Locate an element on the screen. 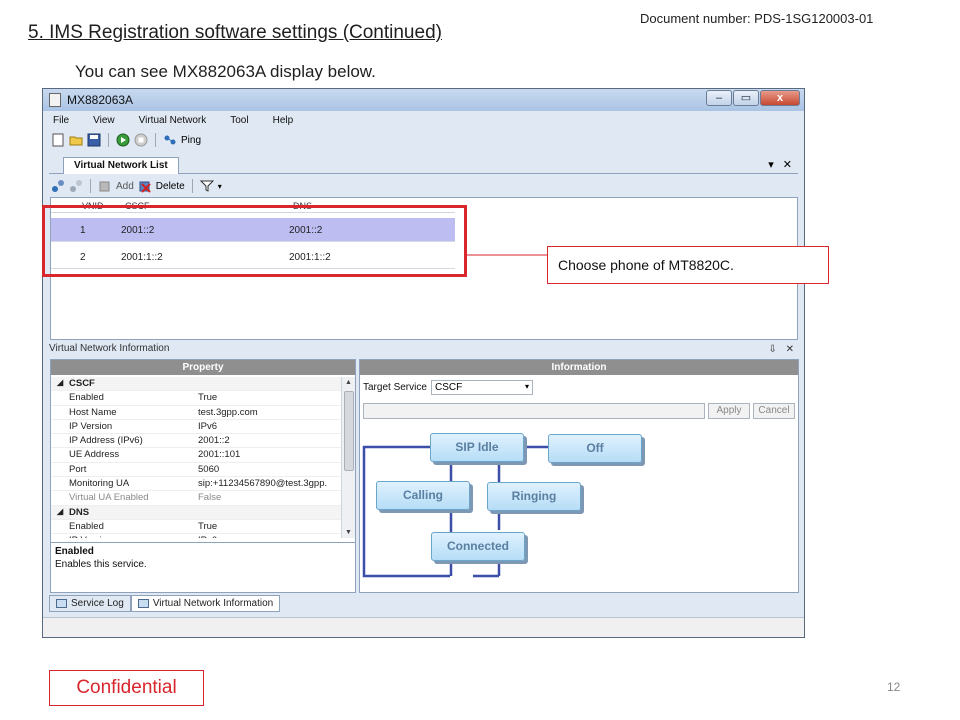 This screenshot has height=720, width=960. property-category: ◢ CSCF is located at coordinates (196, 384).